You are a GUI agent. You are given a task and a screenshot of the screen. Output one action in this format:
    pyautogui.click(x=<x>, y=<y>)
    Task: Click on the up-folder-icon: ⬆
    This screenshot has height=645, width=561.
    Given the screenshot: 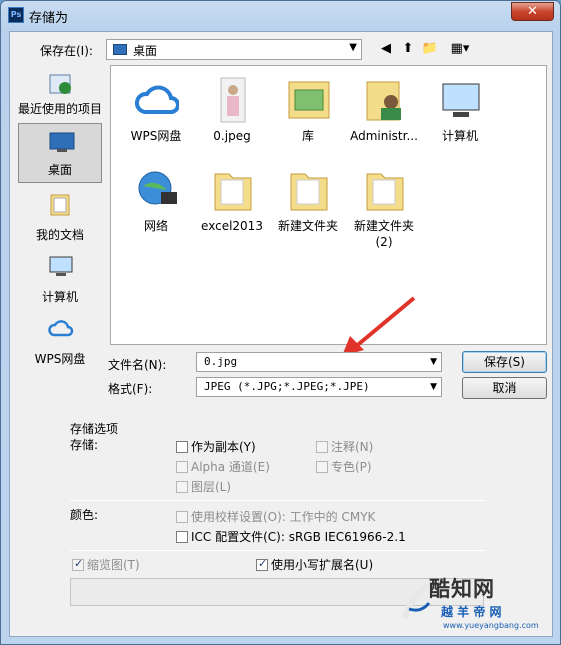 What is the action you would take?
    pyautogui.click(x=408, y=49)
    